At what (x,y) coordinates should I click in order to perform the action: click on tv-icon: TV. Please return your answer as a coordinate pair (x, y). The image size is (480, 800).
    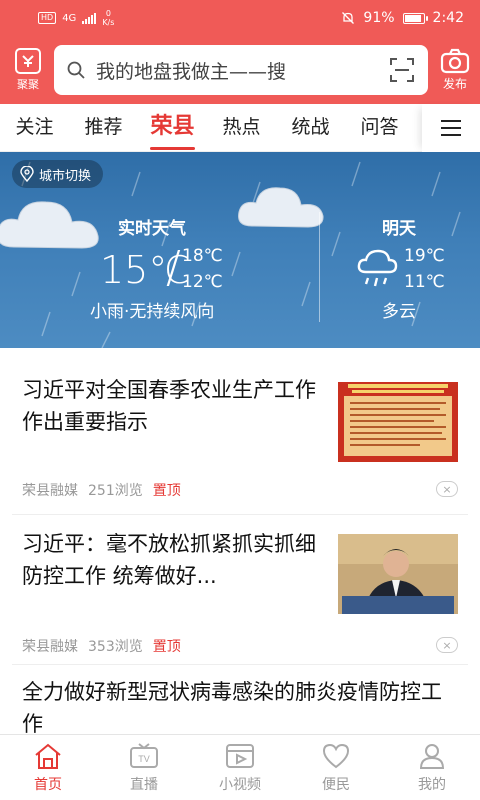
    Looking at the image, I should click on (144, 755).